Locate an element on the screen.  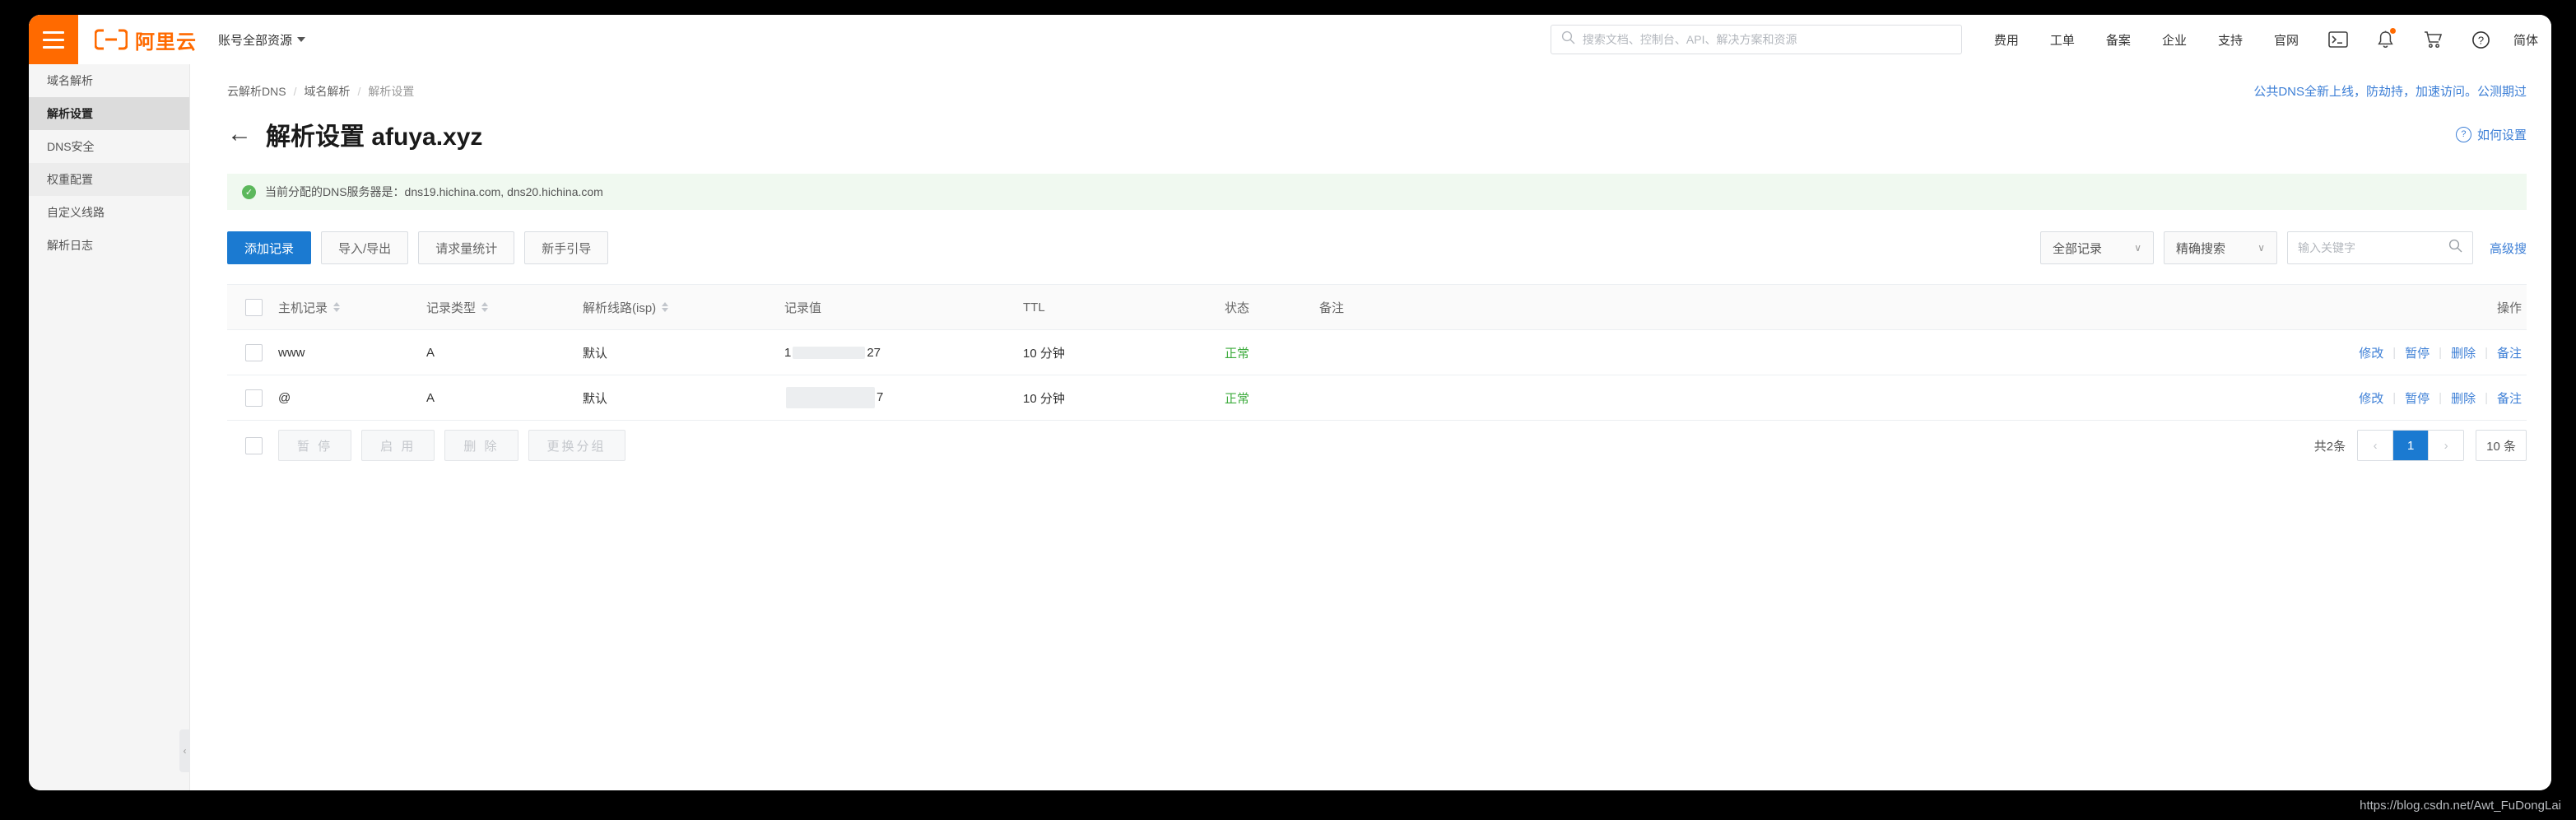
sidebar-item-resolution-log: 解析日志 is located at coordinates (109, 245).